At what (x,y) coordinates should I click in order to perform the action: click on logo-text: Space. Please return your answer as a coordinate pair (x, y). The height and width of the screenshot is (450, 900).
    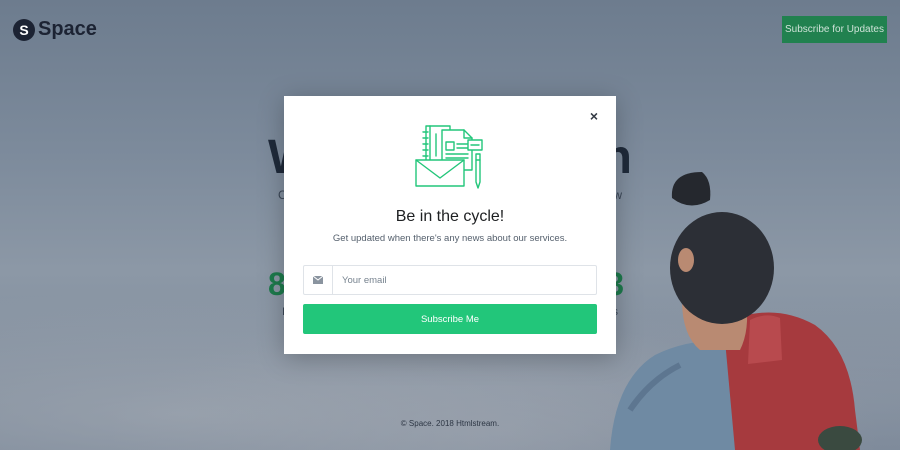
    Looking at the image, I should click on (67, 29).